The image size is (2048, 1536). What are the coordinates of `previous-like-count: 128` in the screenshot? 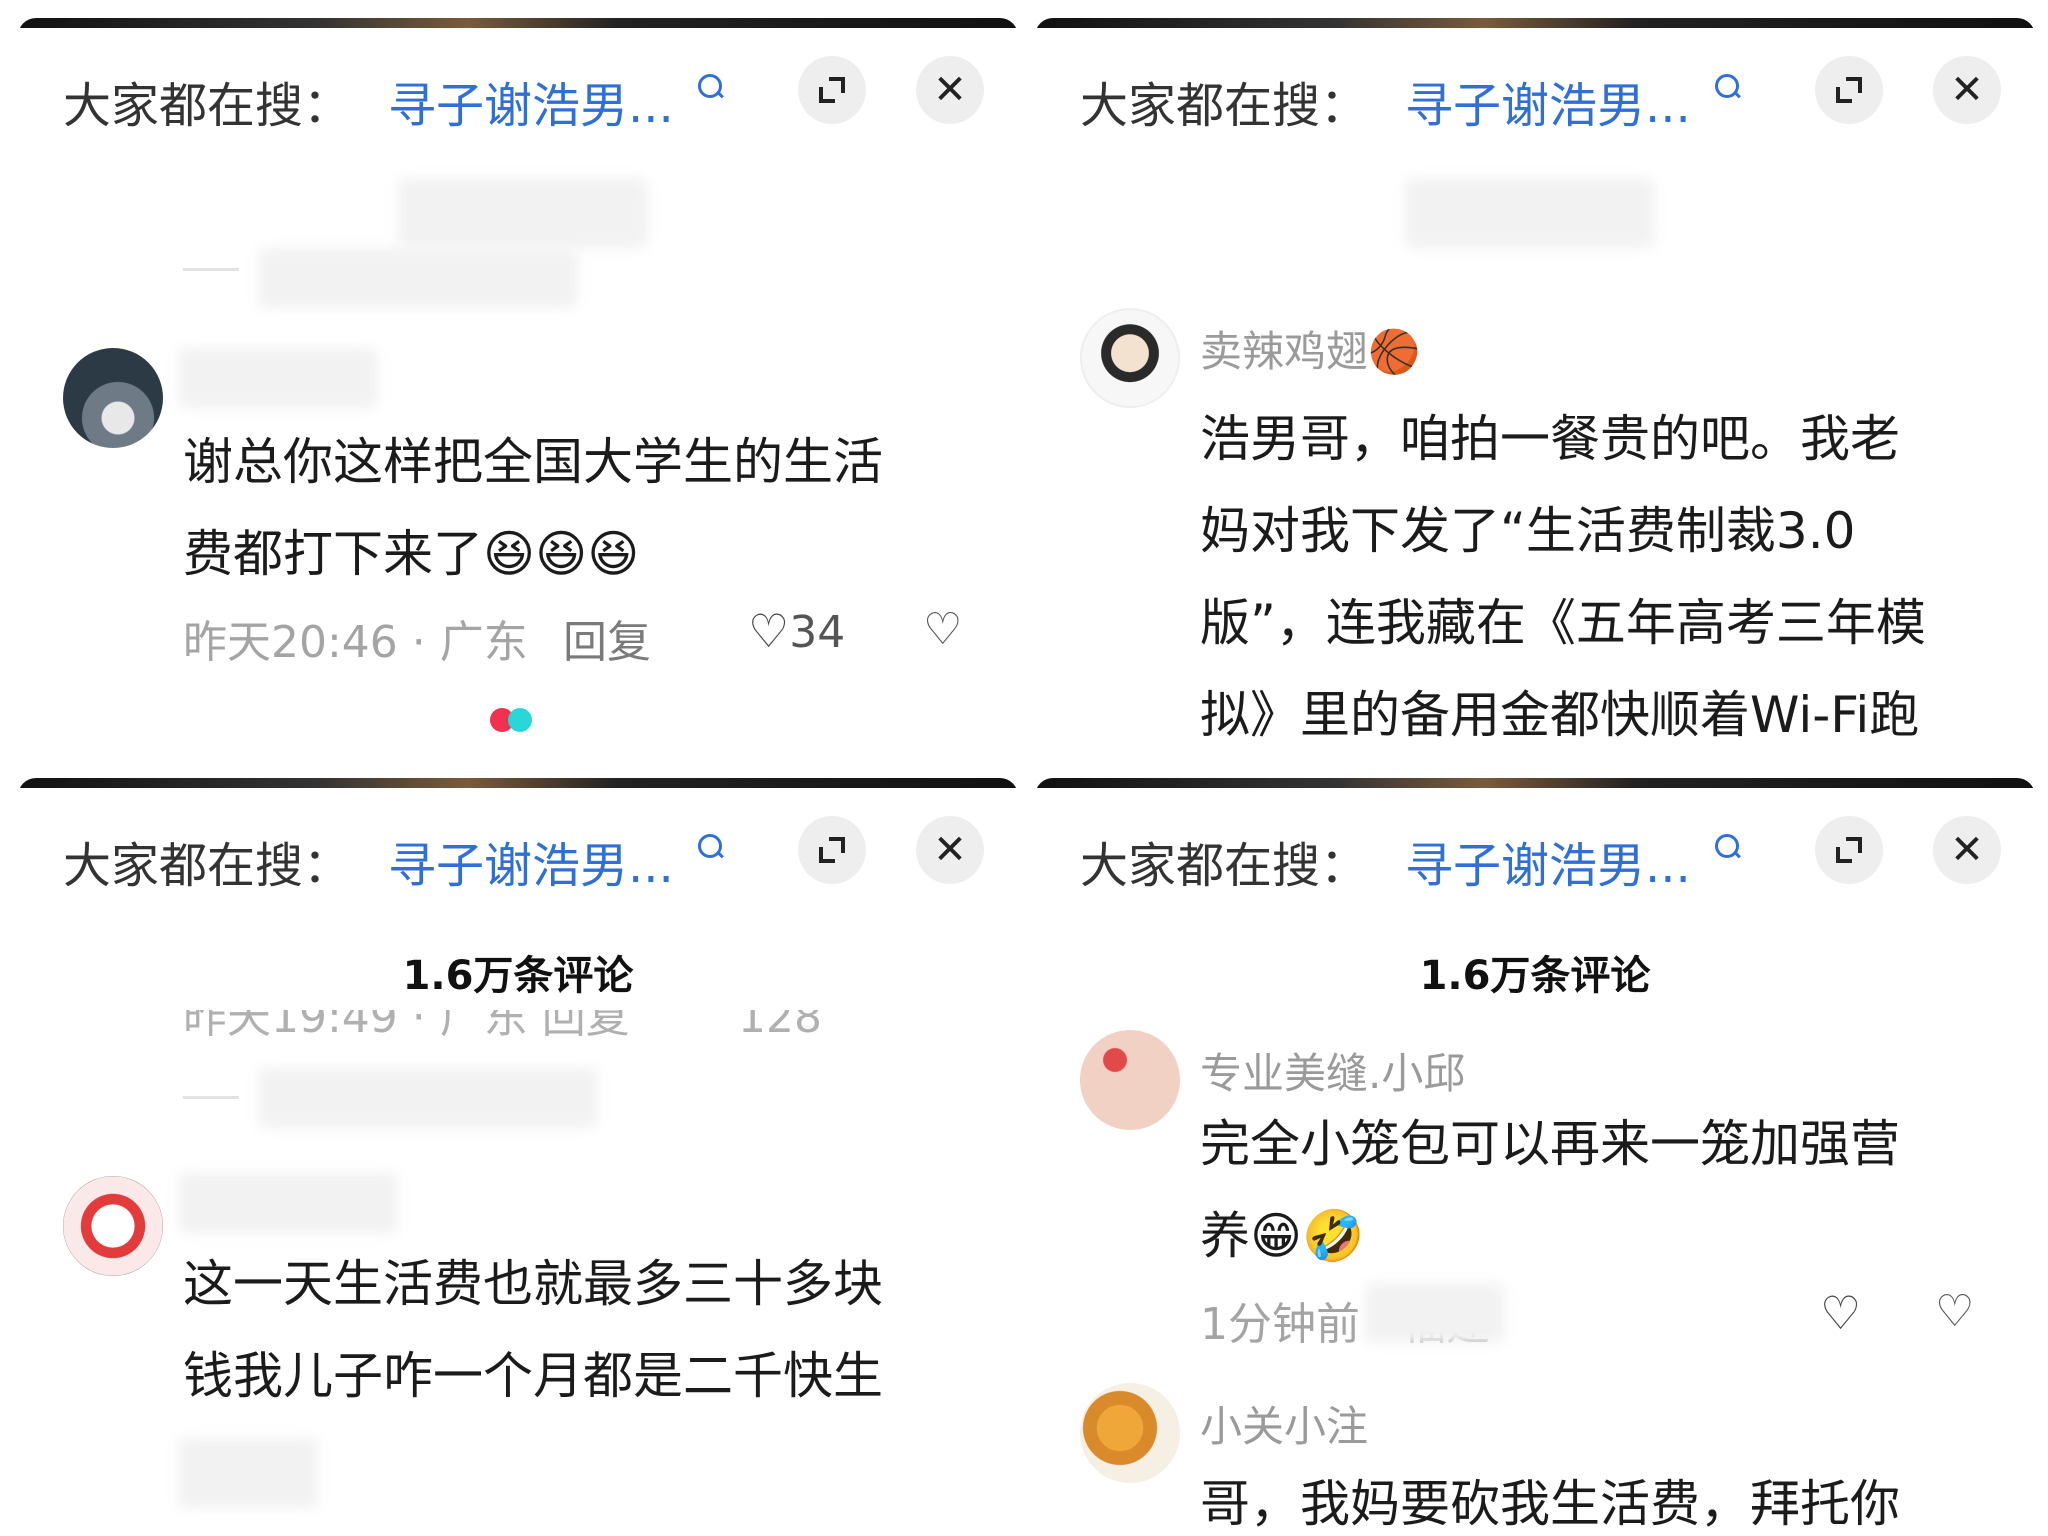 It's located at (780, 1023).